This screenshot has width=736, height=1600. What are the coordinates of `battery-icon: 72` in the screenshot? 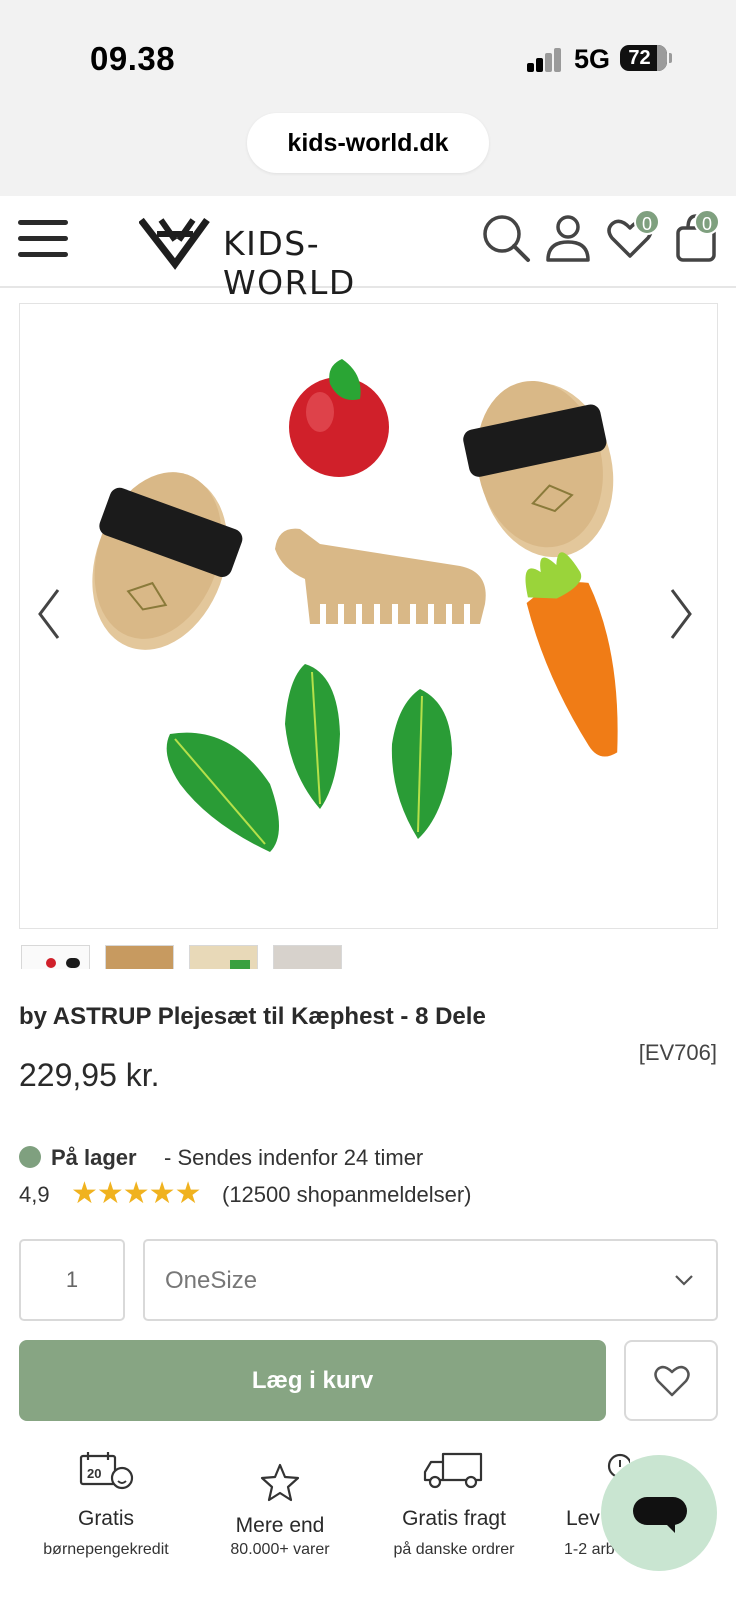 It's located at (643, 58).